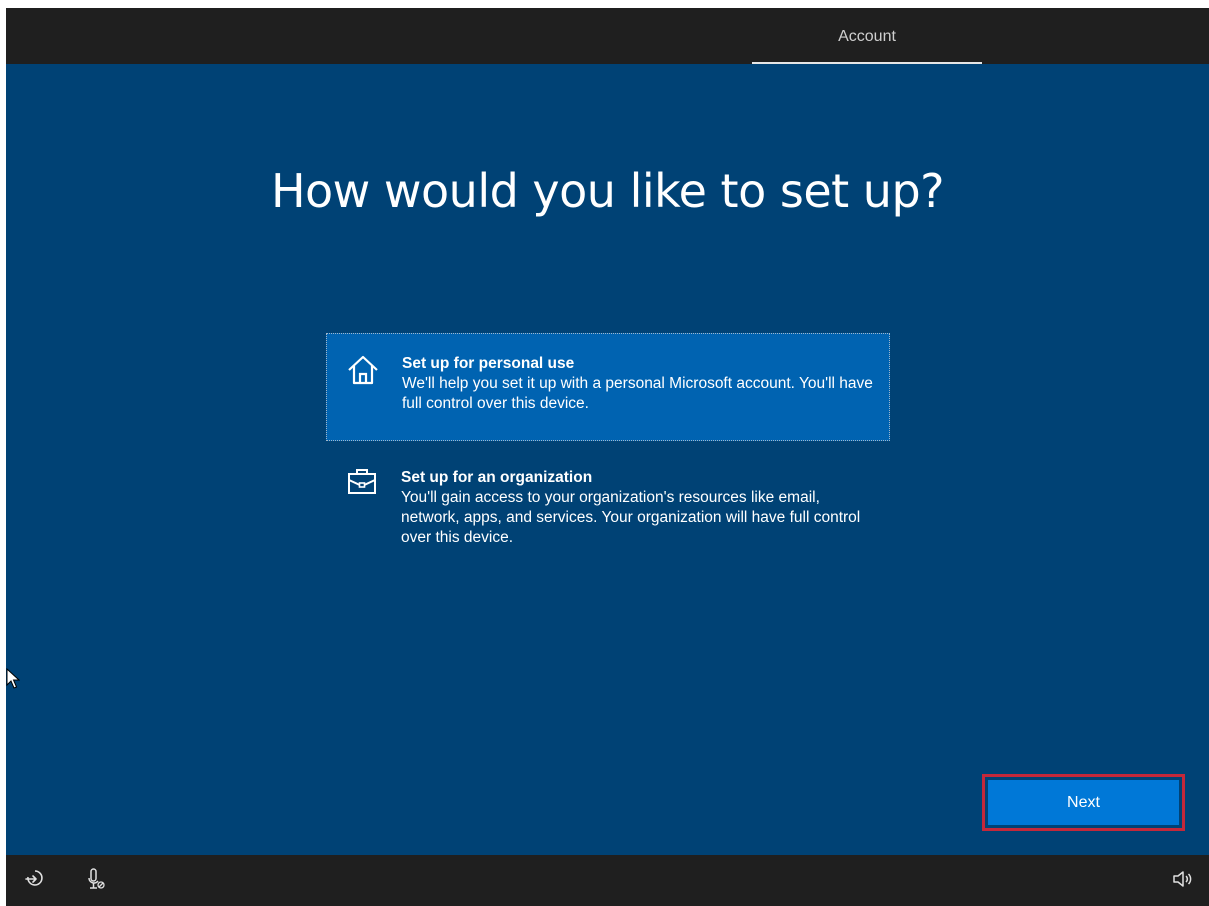  Describe the element at coordinates (867, 36) in the screenshot. I see `tab-account: Account` at that location.